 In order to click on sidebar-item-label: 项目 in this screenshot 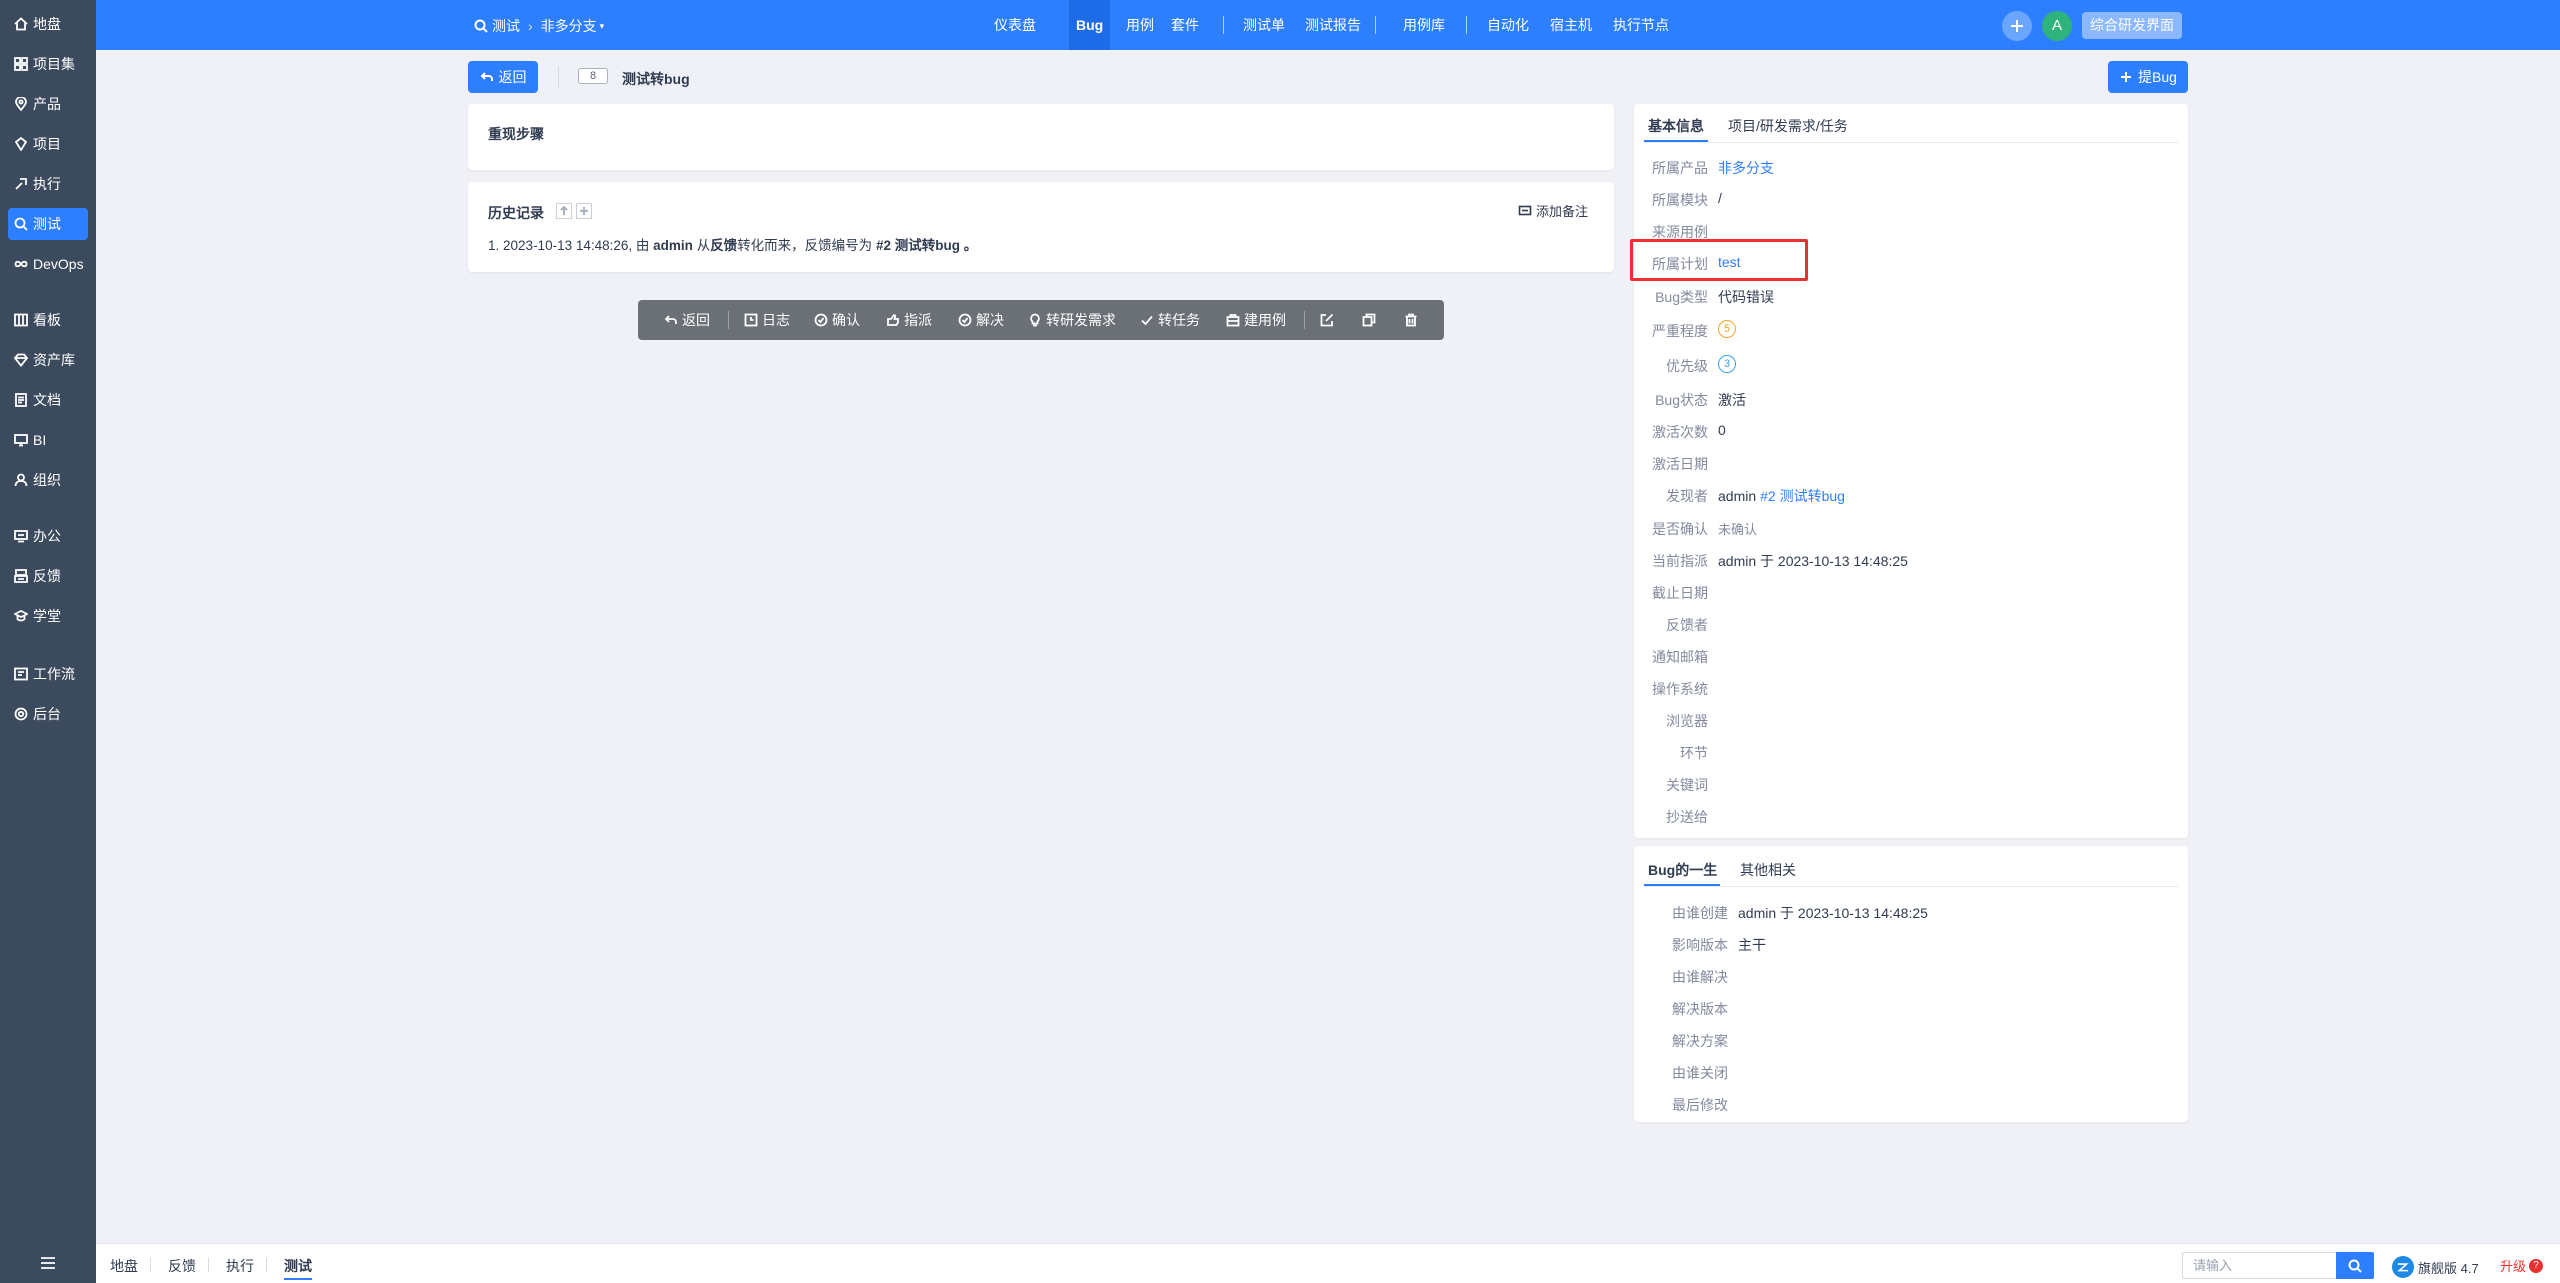, I will do `click(47, 144)`.